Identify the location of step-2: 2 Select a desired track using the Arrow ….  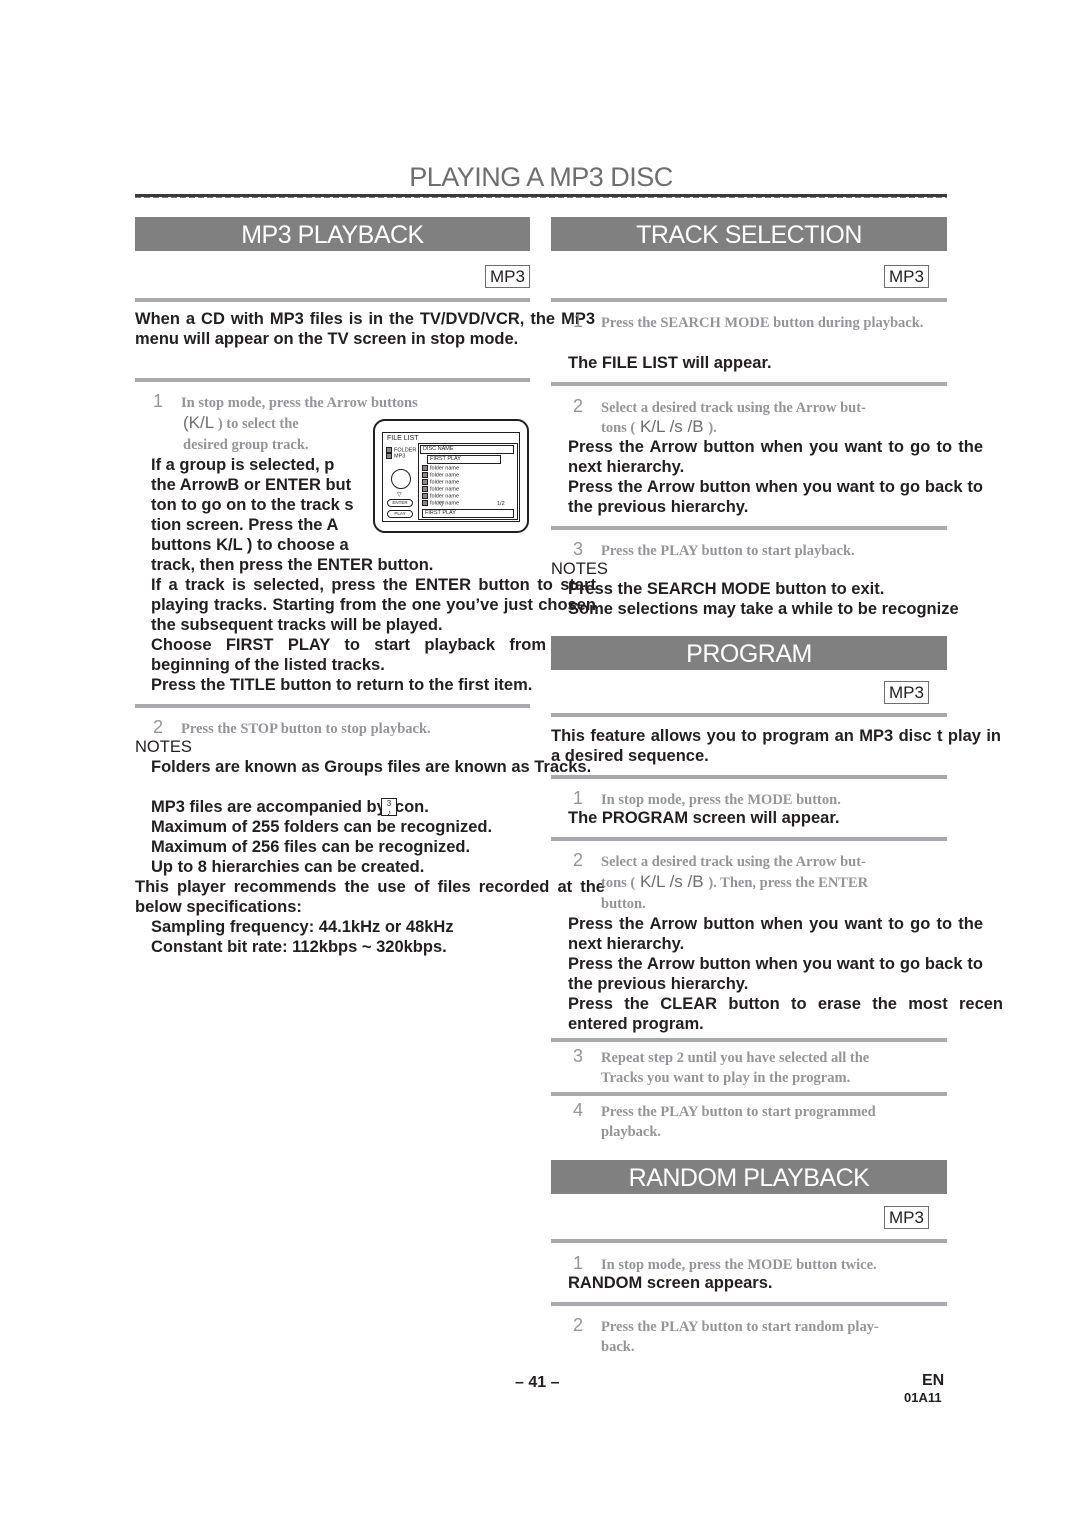
(719, 861).